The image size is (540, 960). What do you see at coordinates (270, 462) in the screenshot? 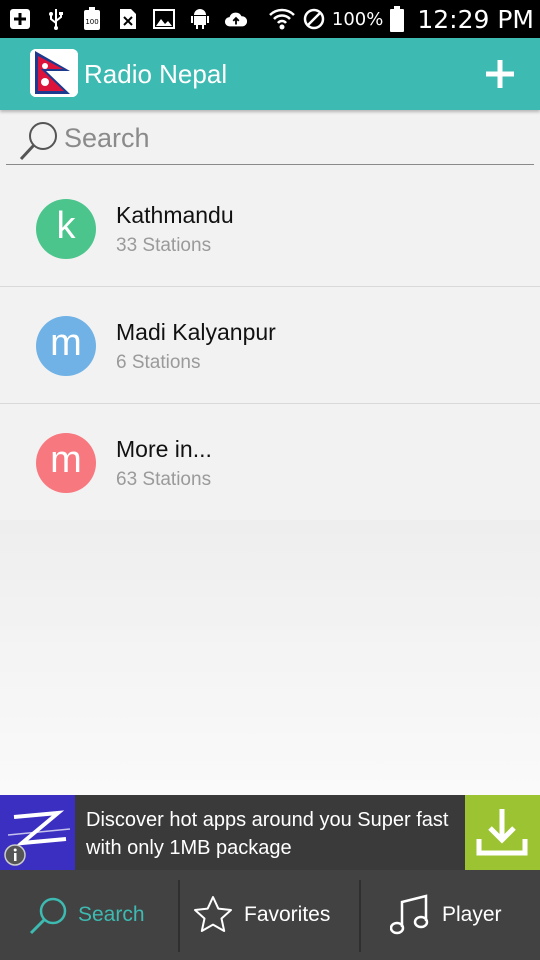
I see `list-item: m More in... 63 Stations` at bounding box center [270, 462].